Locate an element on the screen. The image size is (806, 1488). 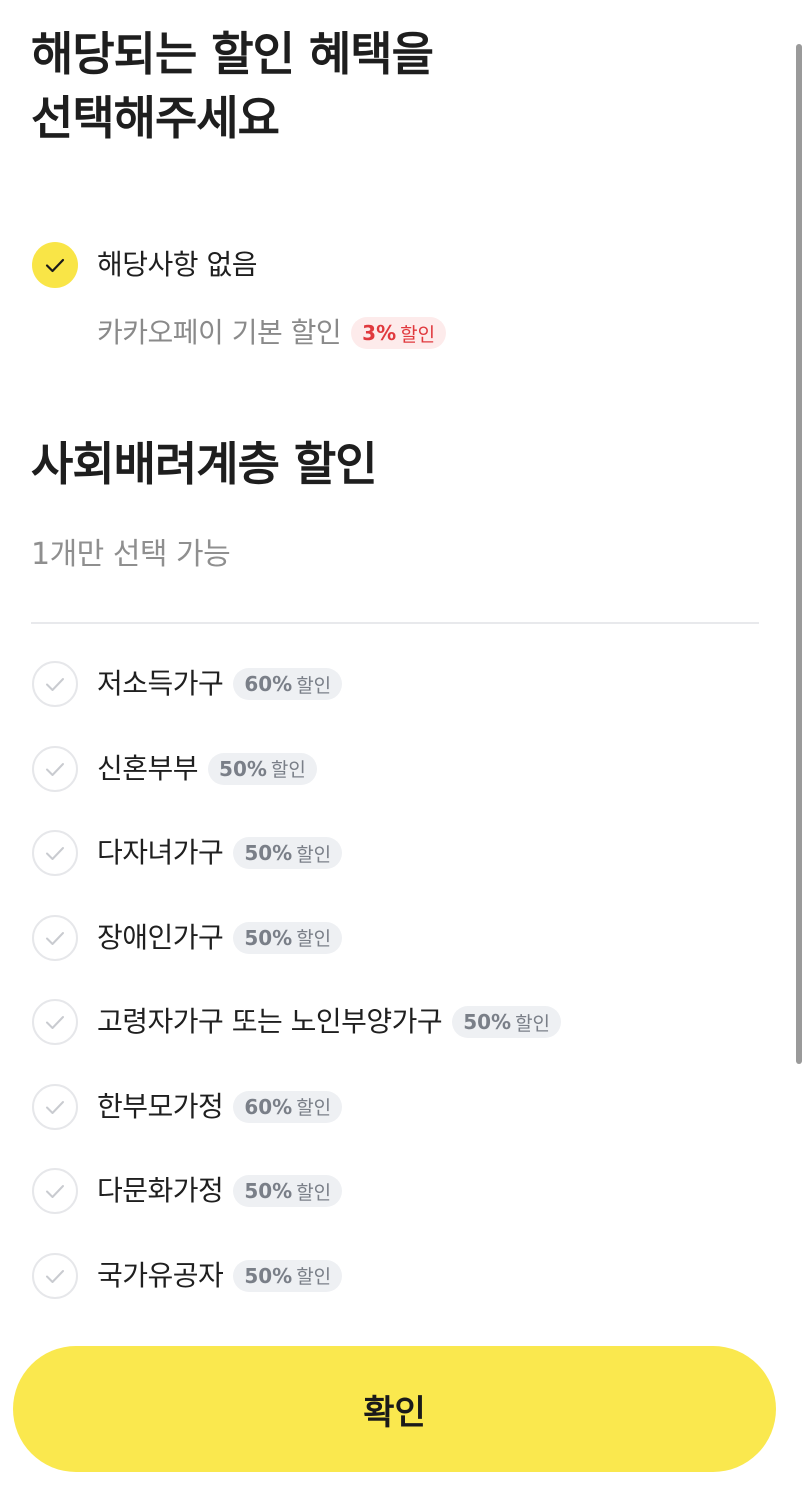
page-title-line-1: 해당되는 할인 혜택을 is located at coordinates (232, 54).